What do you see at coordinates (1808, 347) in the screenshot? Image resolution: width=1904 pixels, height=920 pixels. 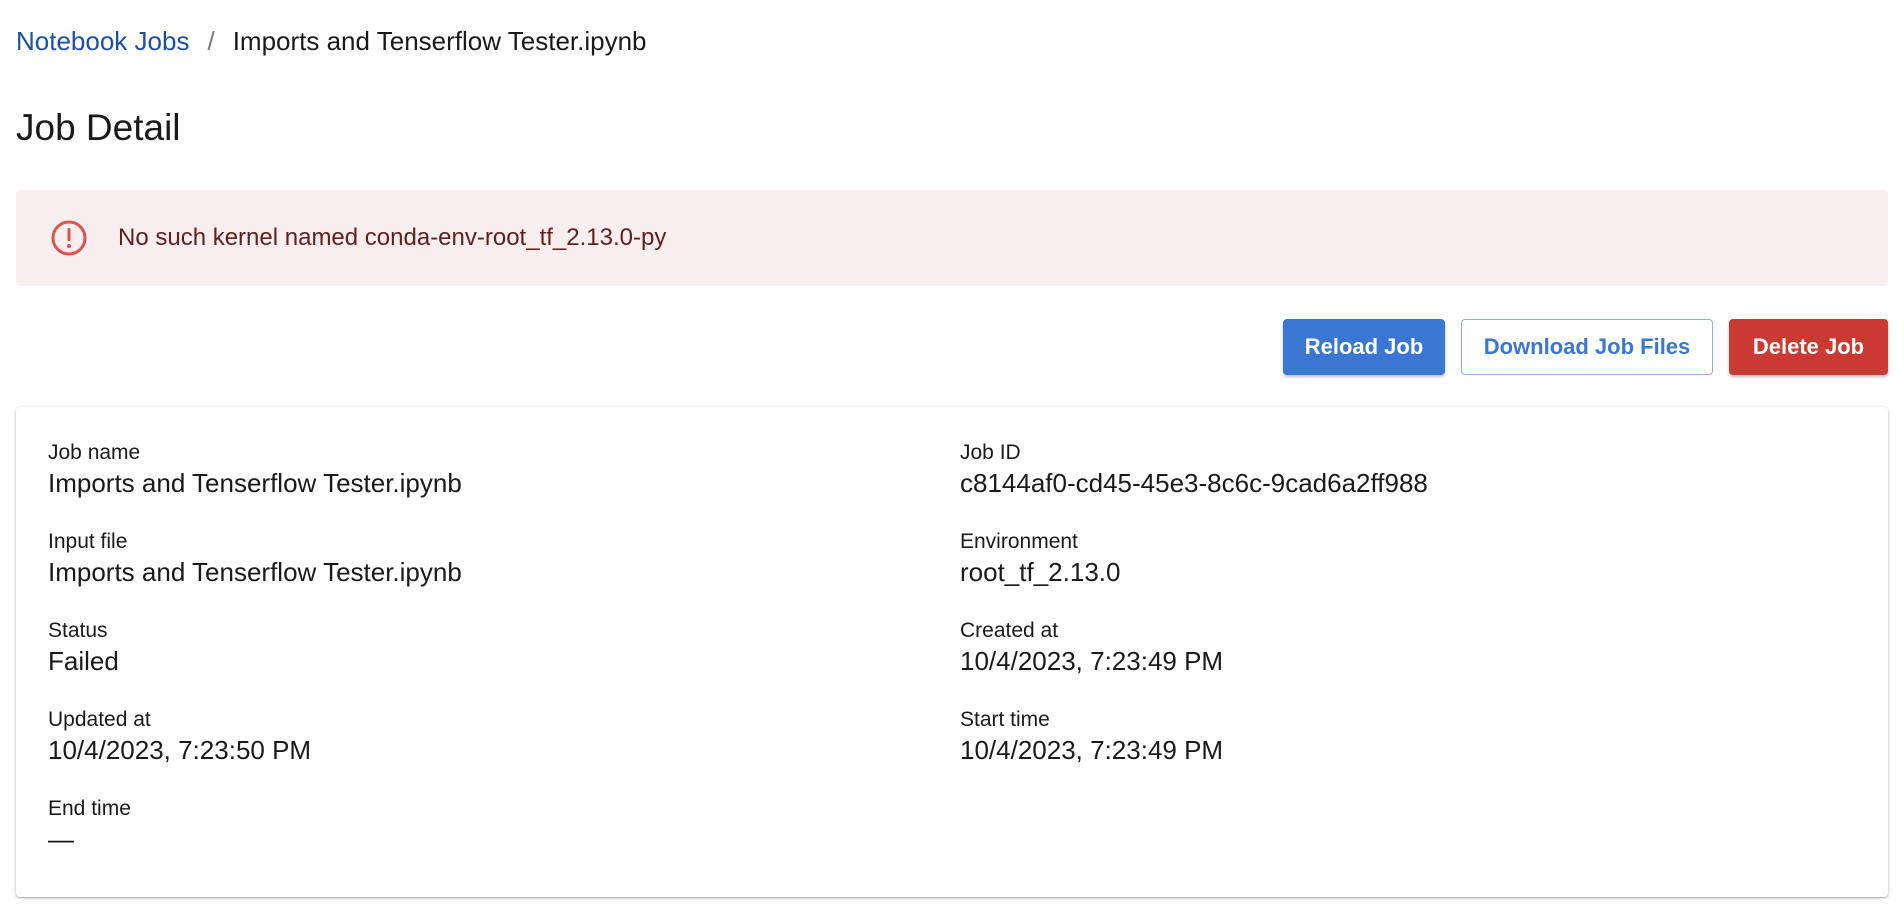 I see `delete-job-button: Delete Job` at bounding box center [1808, 347].